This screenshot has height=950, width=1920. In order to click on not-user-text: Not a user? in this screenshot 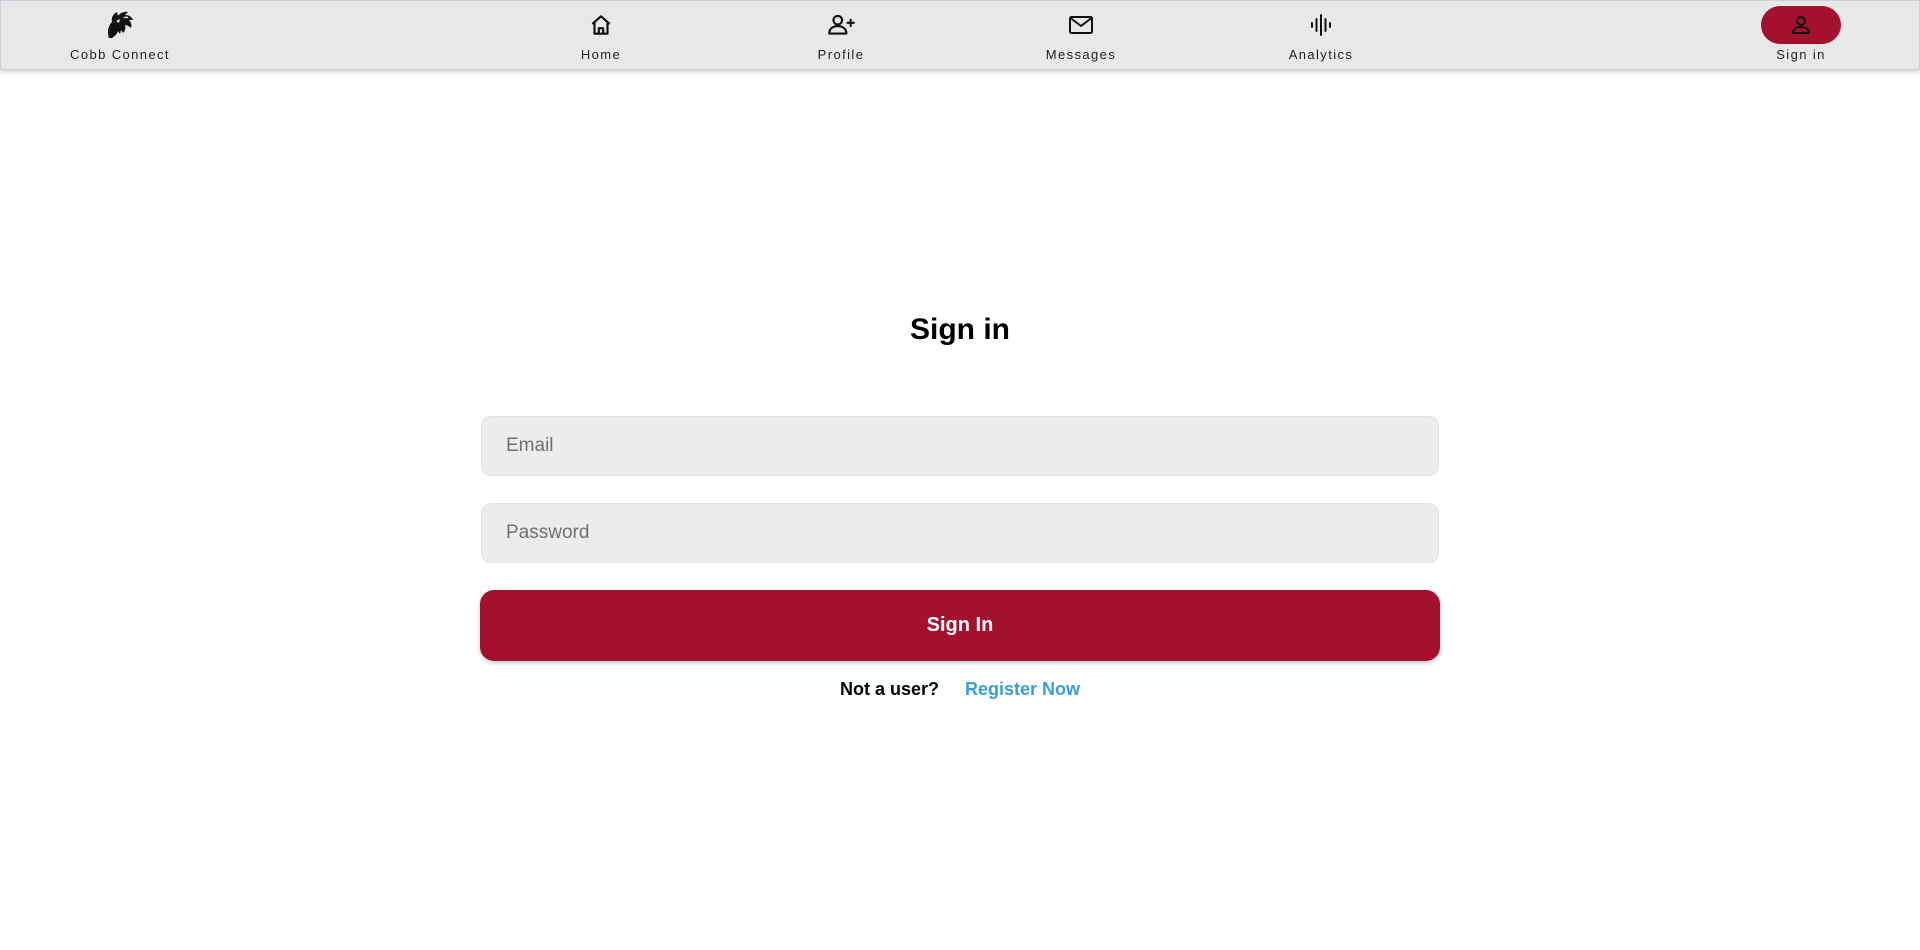, I will do `click(889, 689)`.